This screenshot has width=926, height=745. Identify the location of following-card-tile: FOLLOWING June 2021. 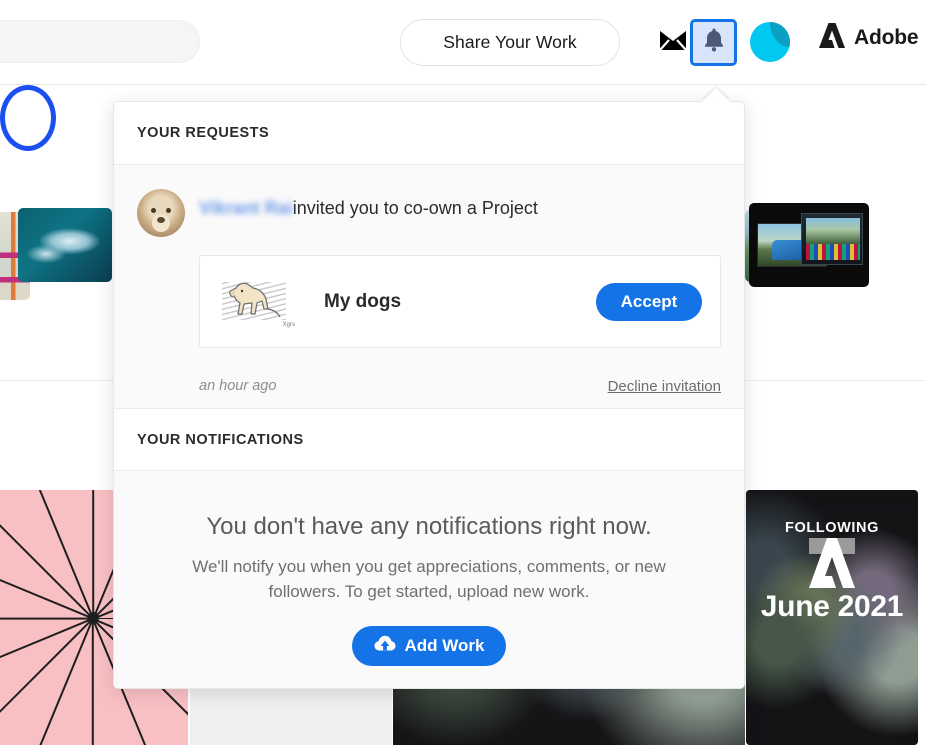
(832, 617).